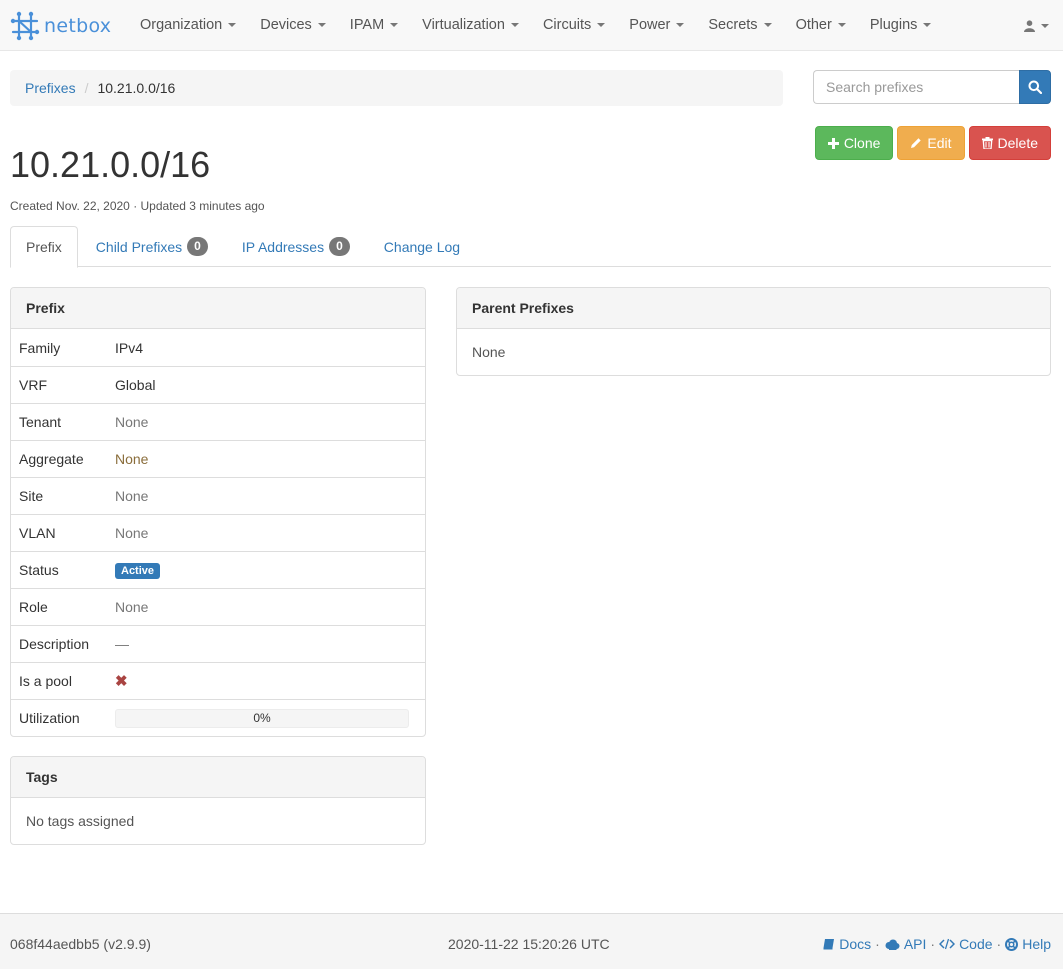 This screenshot has height=969, width=1063. Describe the element at coordinates (1036, 25) in the screenshot. I see `user-menu` at that location.